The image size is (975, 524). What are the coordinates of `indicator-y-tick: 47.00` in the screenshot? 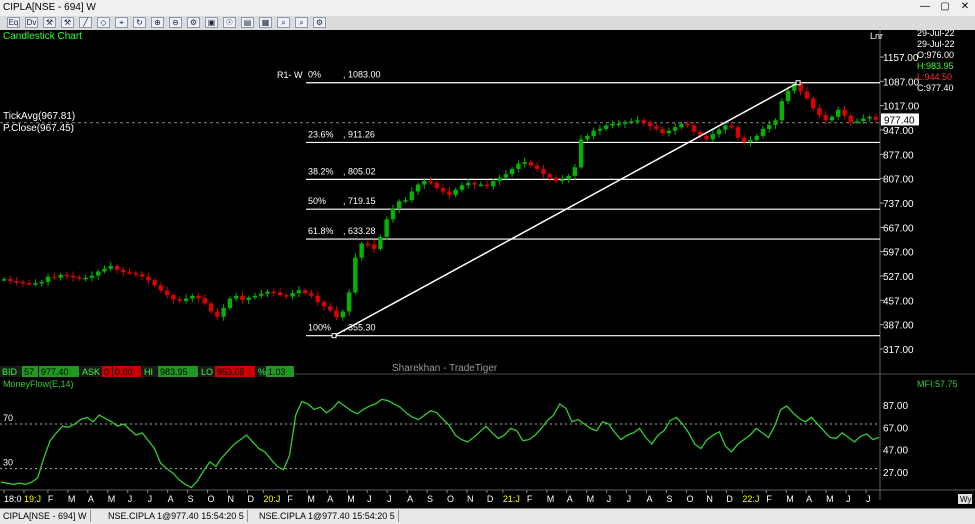 It's located at (895, 451).